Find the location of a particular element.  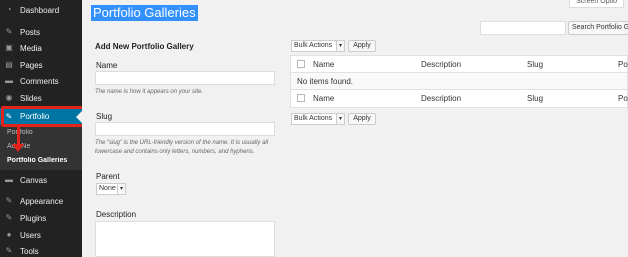

plugins-icon: ✎ is located at coordinates (9, 217).